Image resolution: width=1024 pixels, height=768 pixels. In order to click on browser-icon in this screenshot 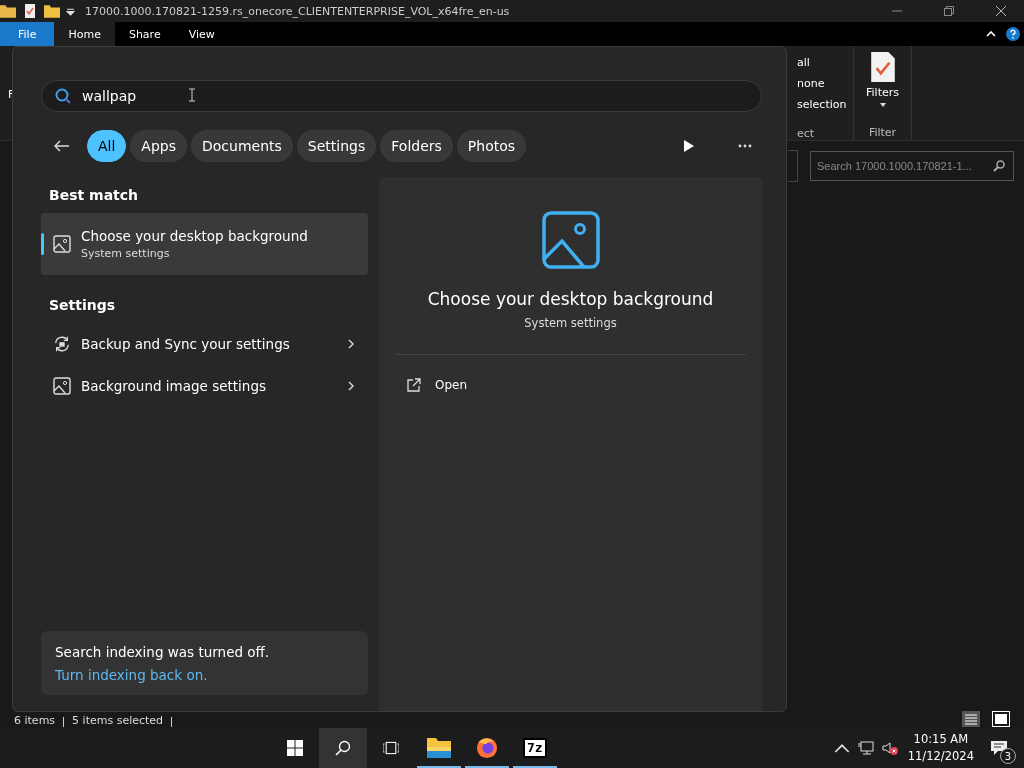, I will do `click(486, 748)`.